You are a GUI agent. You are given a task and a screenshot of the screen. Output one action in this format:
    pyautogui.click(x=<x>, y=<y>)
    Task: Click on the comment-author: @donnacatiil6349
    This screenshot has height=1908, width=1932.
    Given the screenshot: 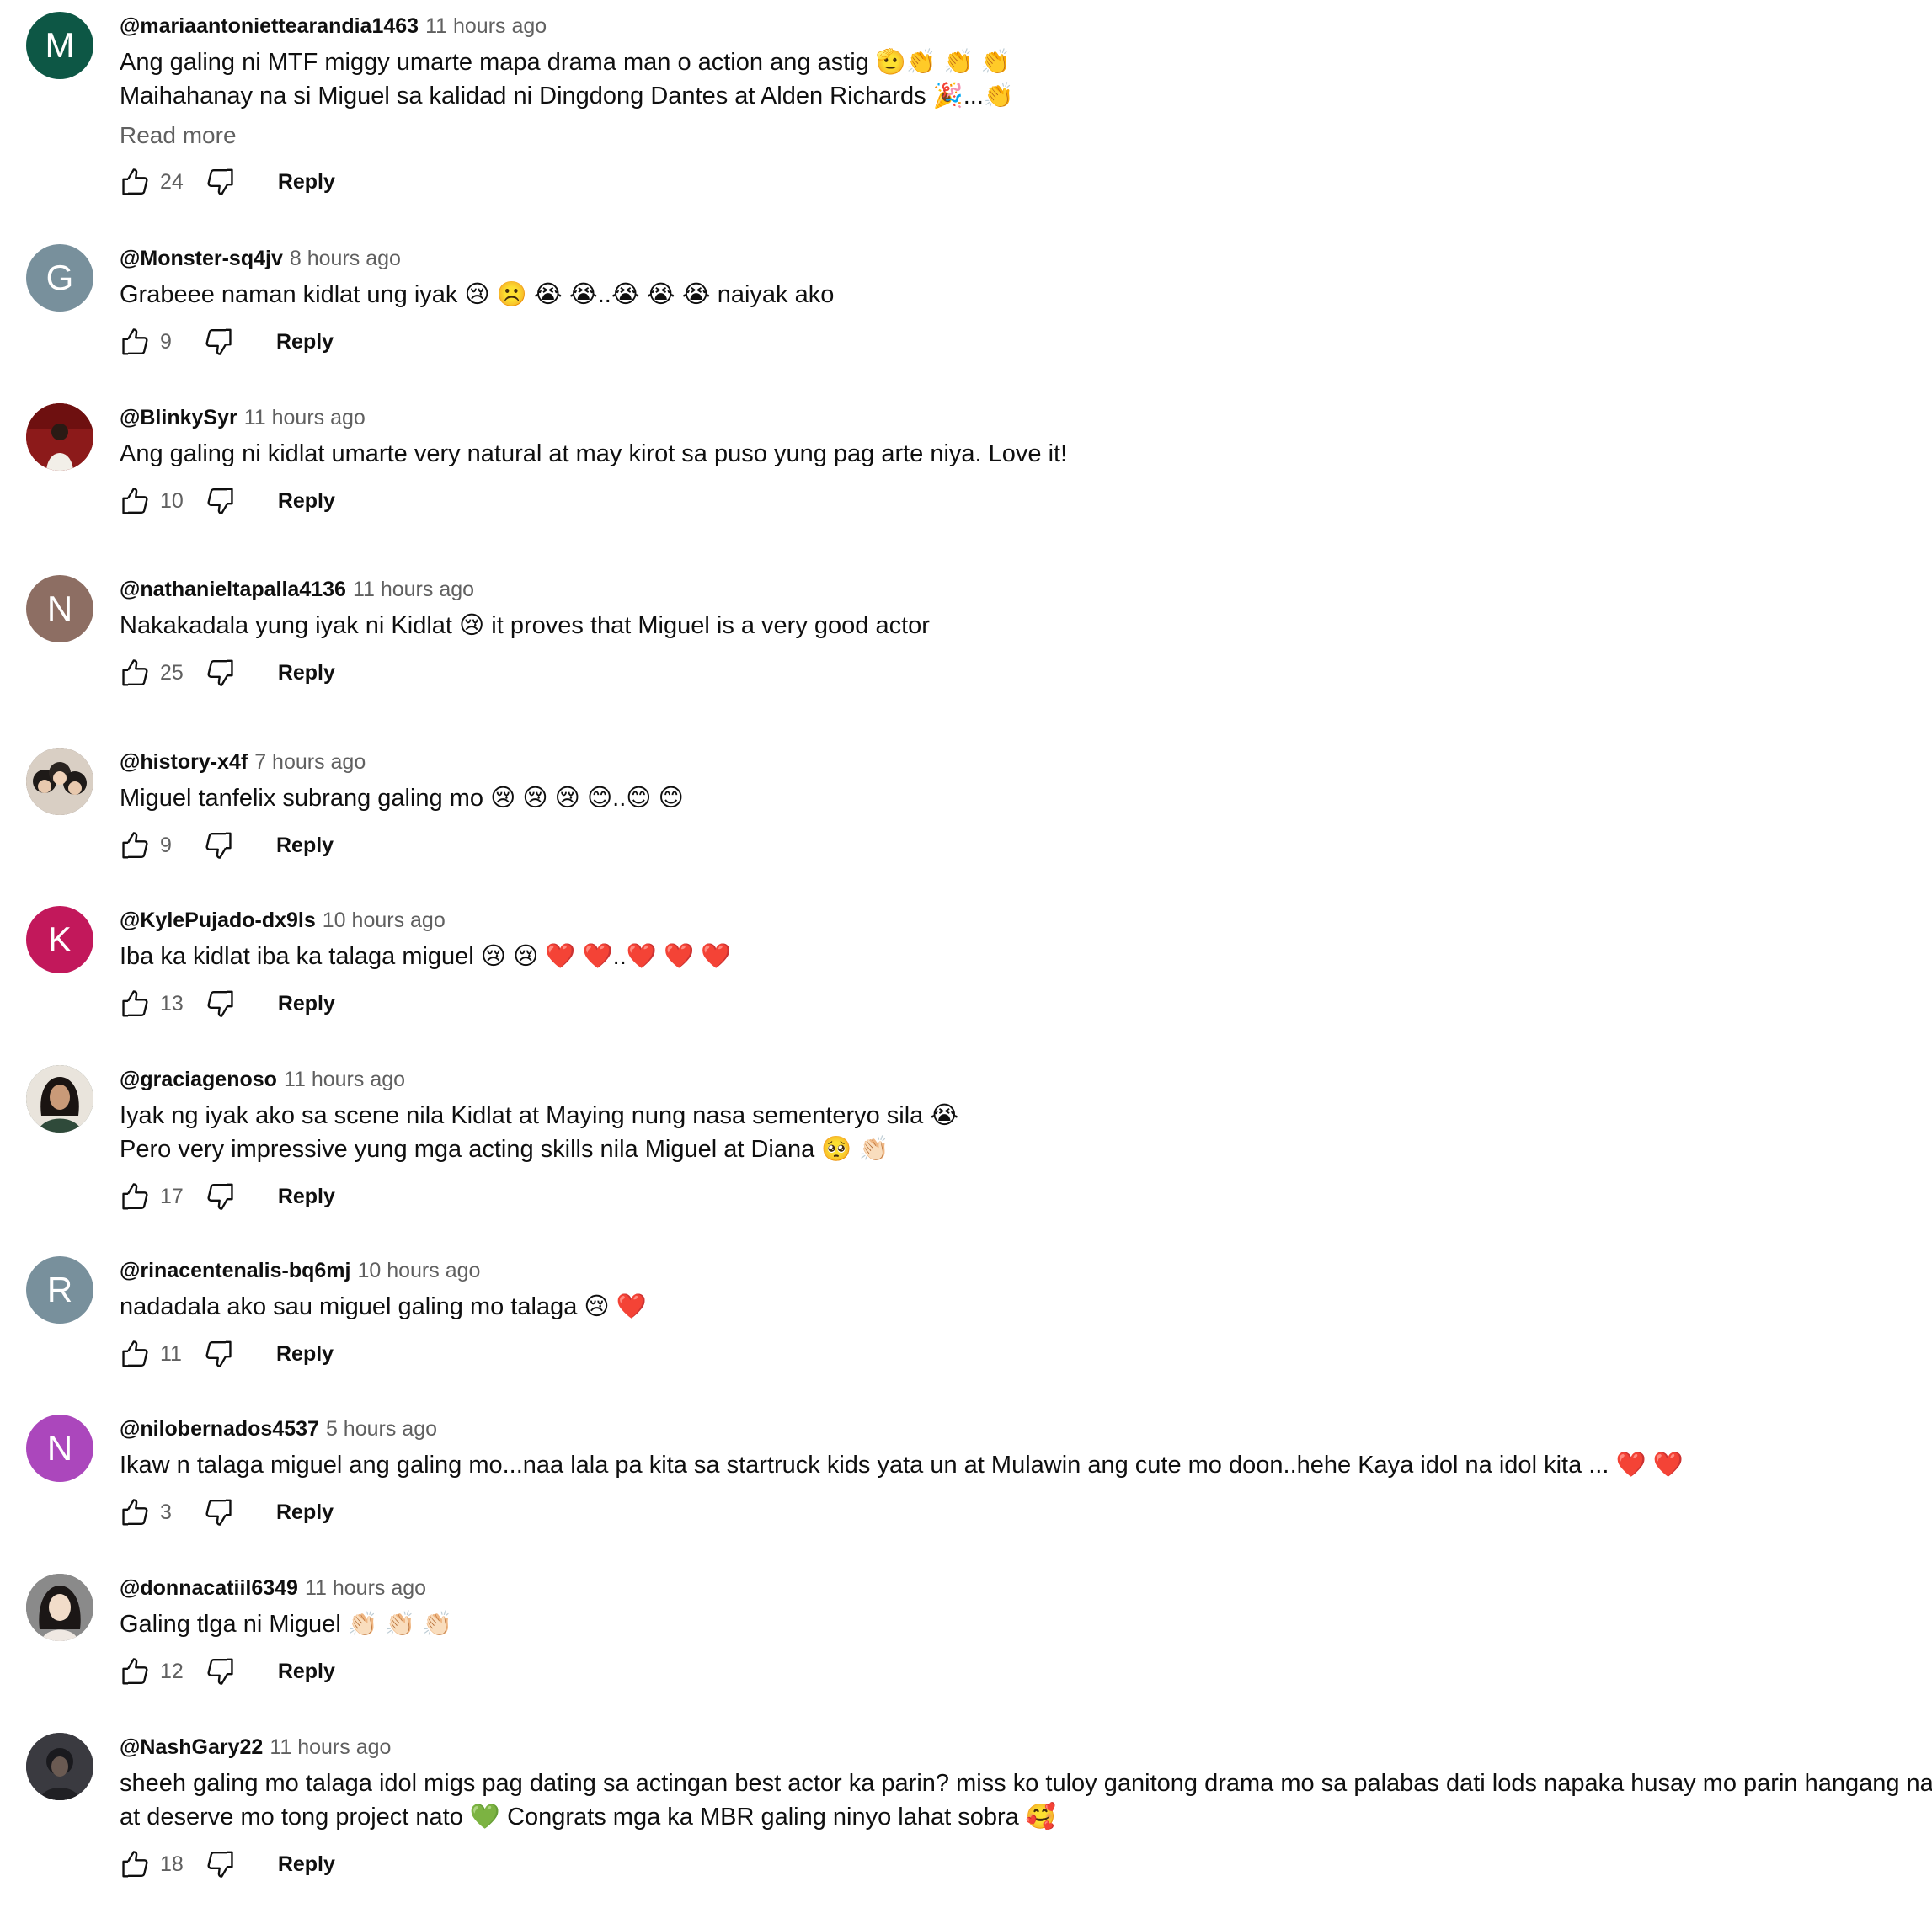 What is the action you would take?
    pyautogui.click(x=209, y=1588)
    